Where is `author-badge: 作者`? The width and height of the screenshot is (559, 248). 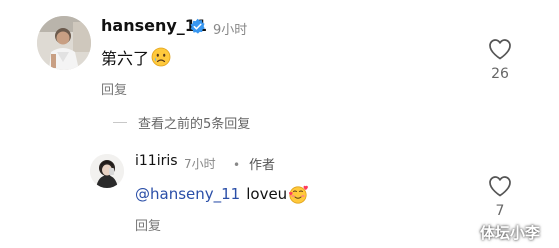
author-badge: 作者 is located at coordinates (262, 165).